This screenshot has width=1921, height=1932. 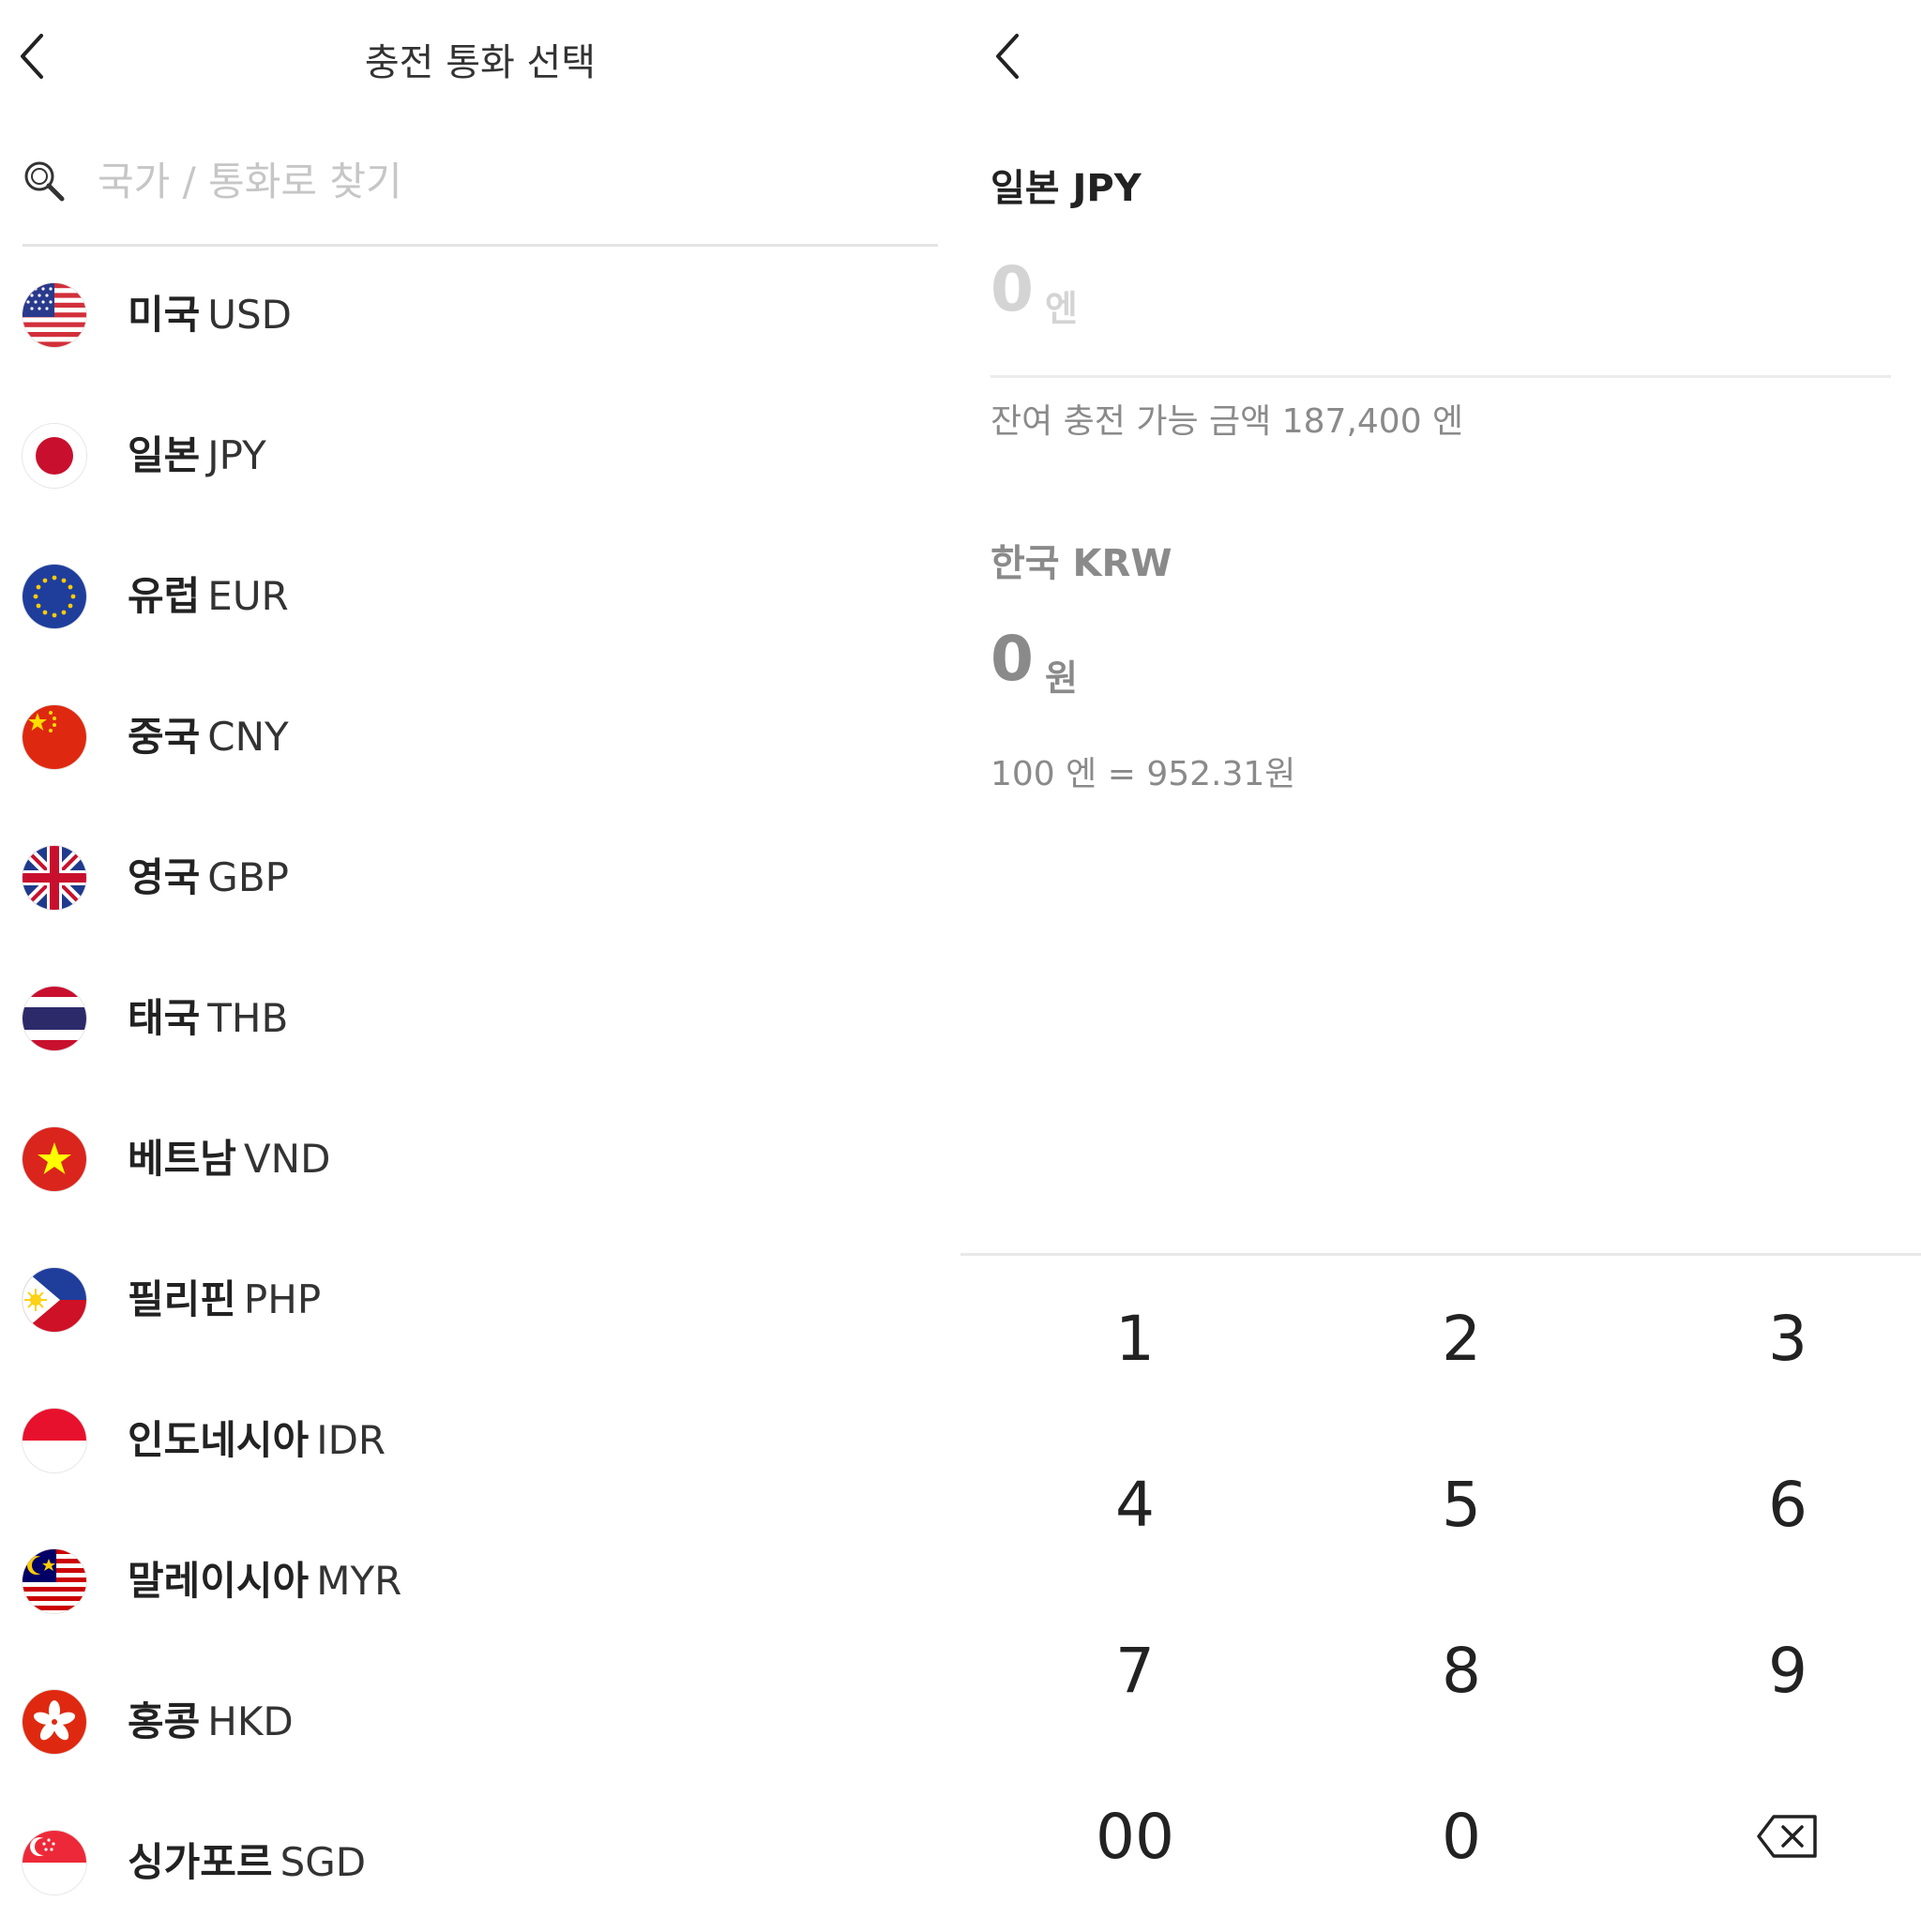 What do you see at coordinates (236, 455) in the screenshot?
I see `currency-code: JPY` at bounding box center [236, 455].